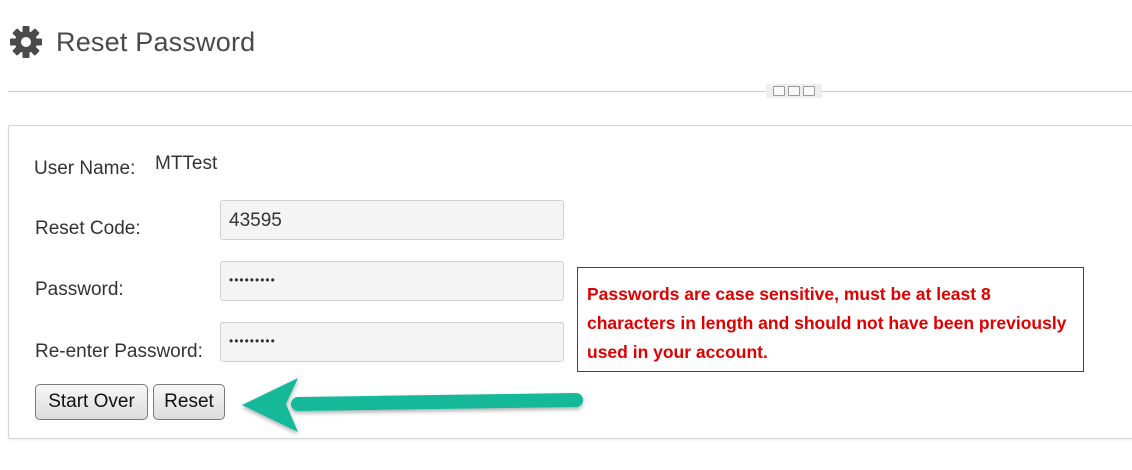  I want to click on page-header: Reset Password, so click(131, 42).